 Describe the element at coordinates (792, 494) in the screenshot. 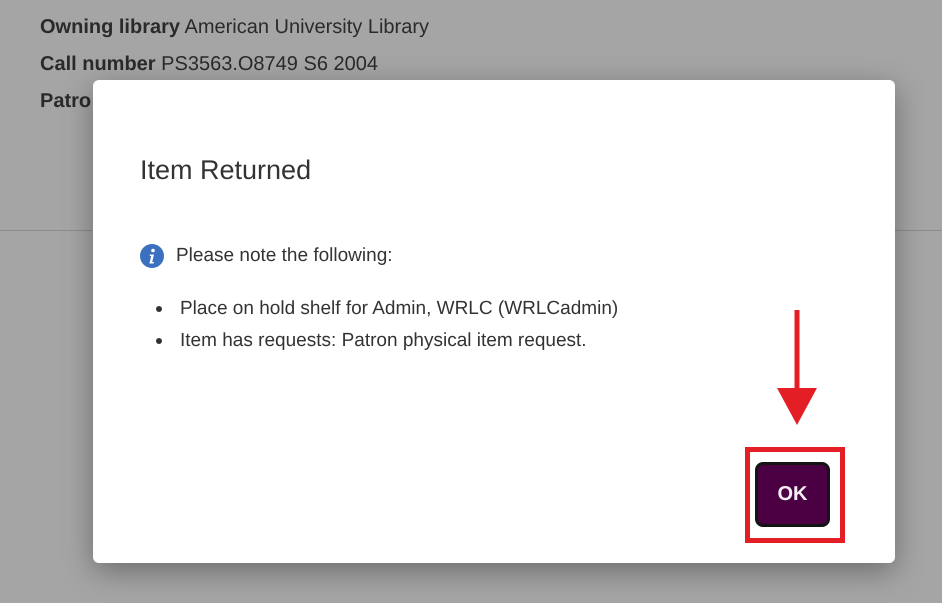

I see `ok-button: OK` at that location.